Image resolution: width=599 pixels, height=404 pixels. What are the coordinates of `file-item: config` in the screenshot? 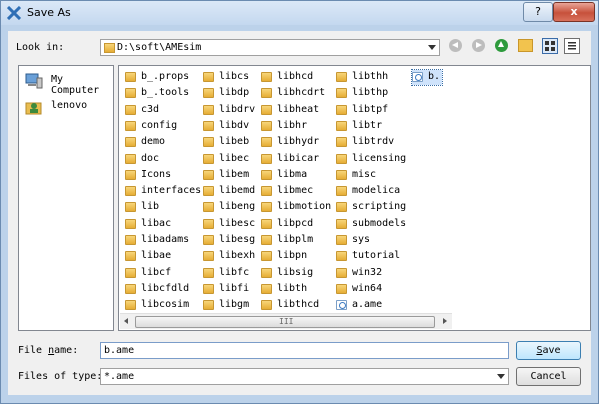 It's located at (163, 126).